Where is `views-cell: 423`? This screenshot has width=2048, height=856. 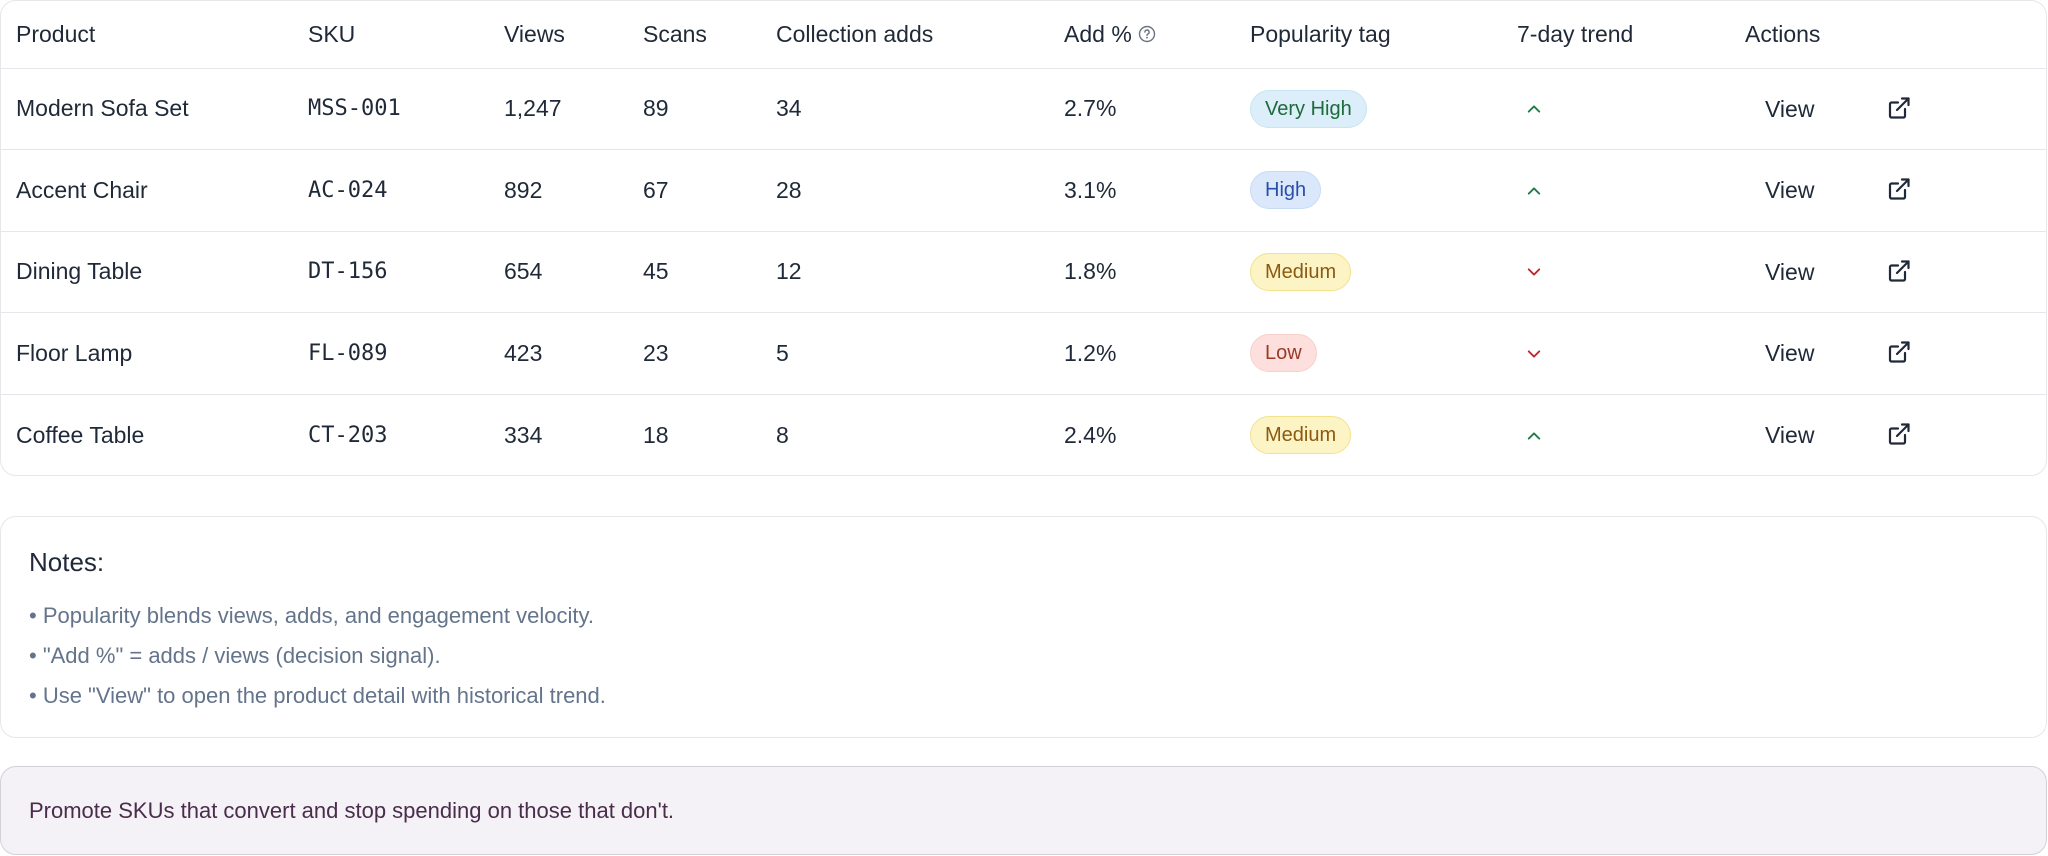
views-cell: 423 is located at coordinates (523, 352).